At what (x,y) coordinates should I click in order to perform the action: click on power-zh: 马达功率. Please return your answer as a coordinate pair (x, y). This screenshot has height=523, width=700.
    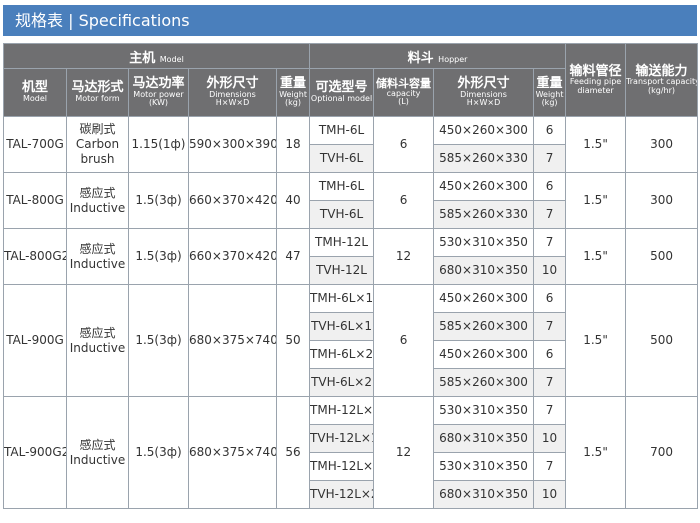
    Looking at the image, I should click on (158, 84).